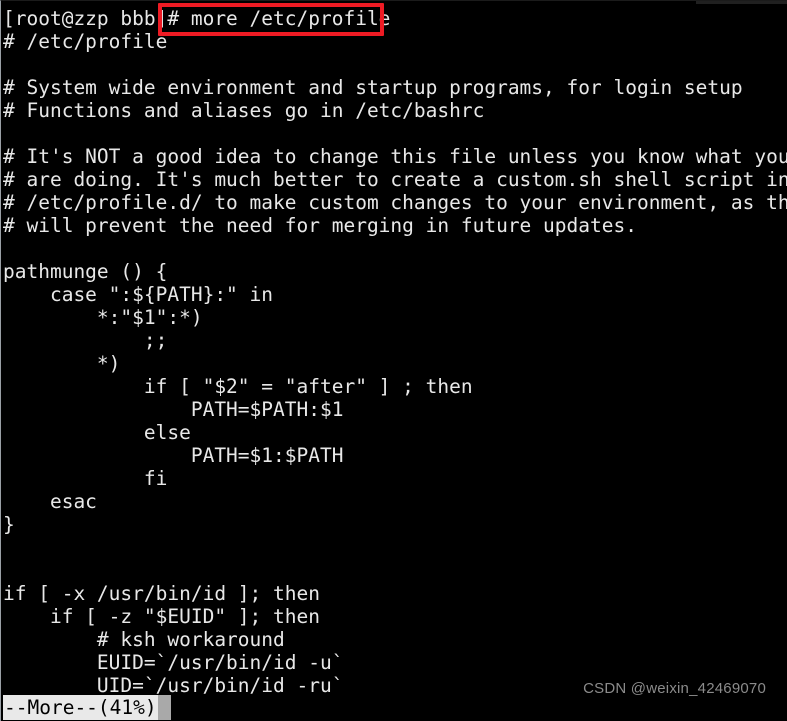 This screenshot has width=787, height=721. I want to click on terminal-line: PATH=$PATH:$1, so click(173, 409).